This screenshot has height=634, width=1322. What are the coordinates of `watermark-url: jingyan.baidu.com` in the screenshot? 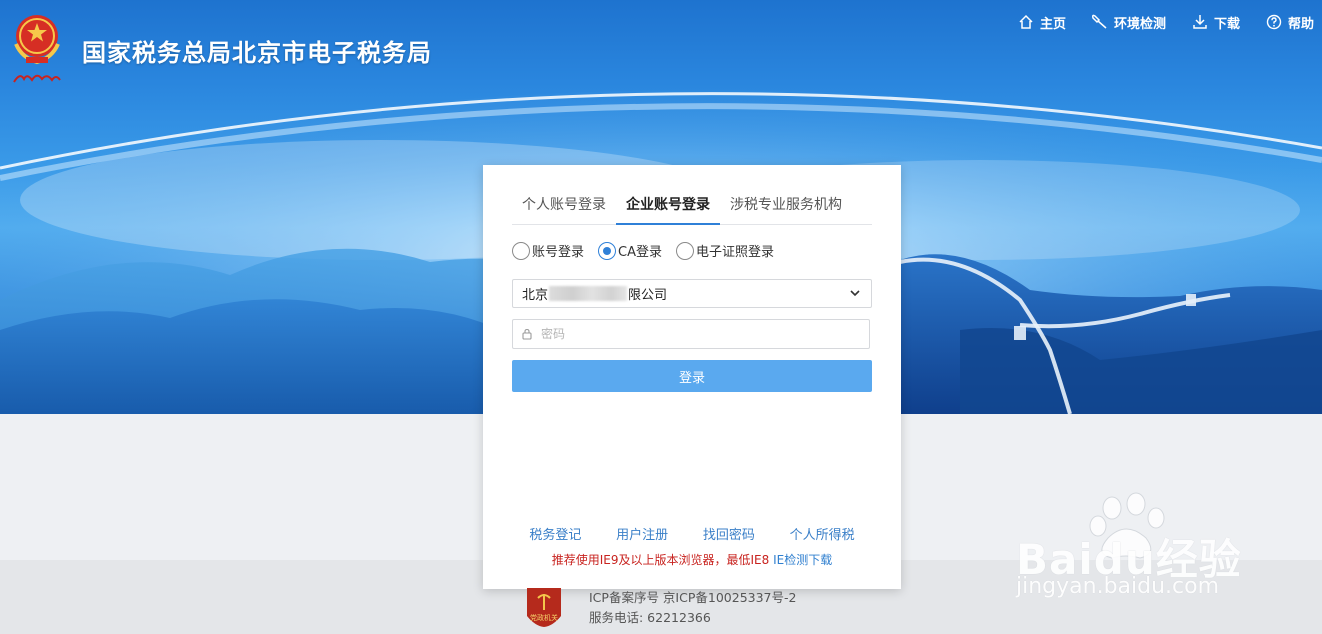 It's located at (1118, 586).